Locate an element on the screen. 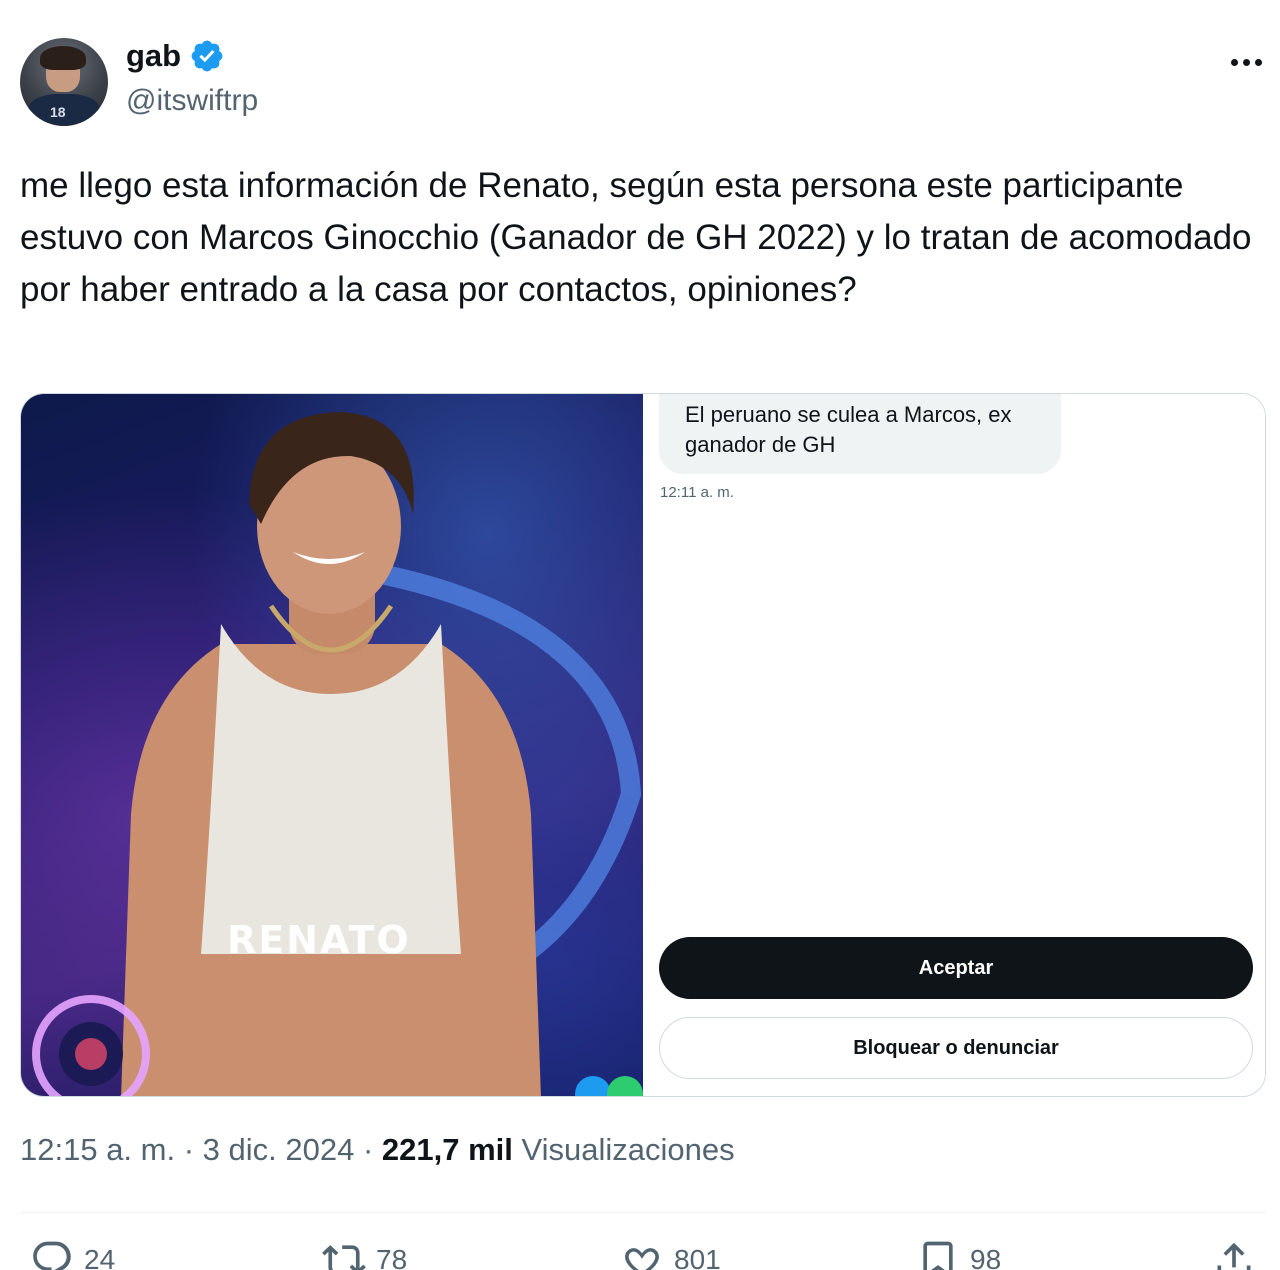  accept-button: Aceptar is located at coordinates (956, 968).